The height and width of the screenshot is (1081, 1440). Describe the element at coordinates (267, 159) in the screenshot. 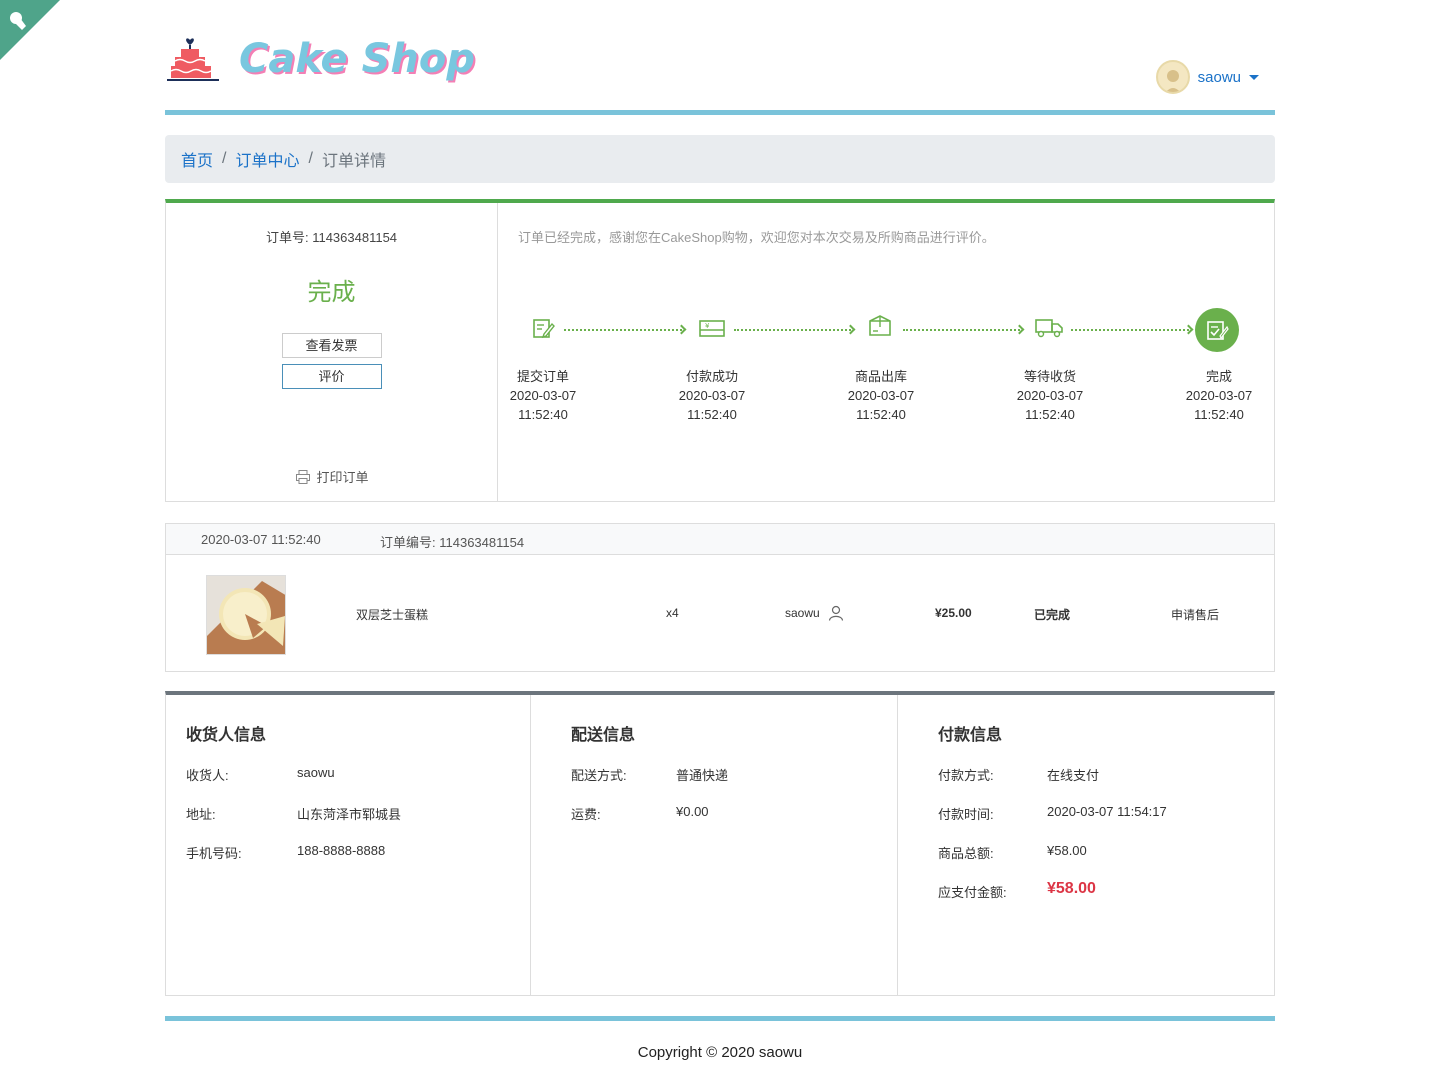

I see `breadcrumb-orders: 订单中心` at that location.